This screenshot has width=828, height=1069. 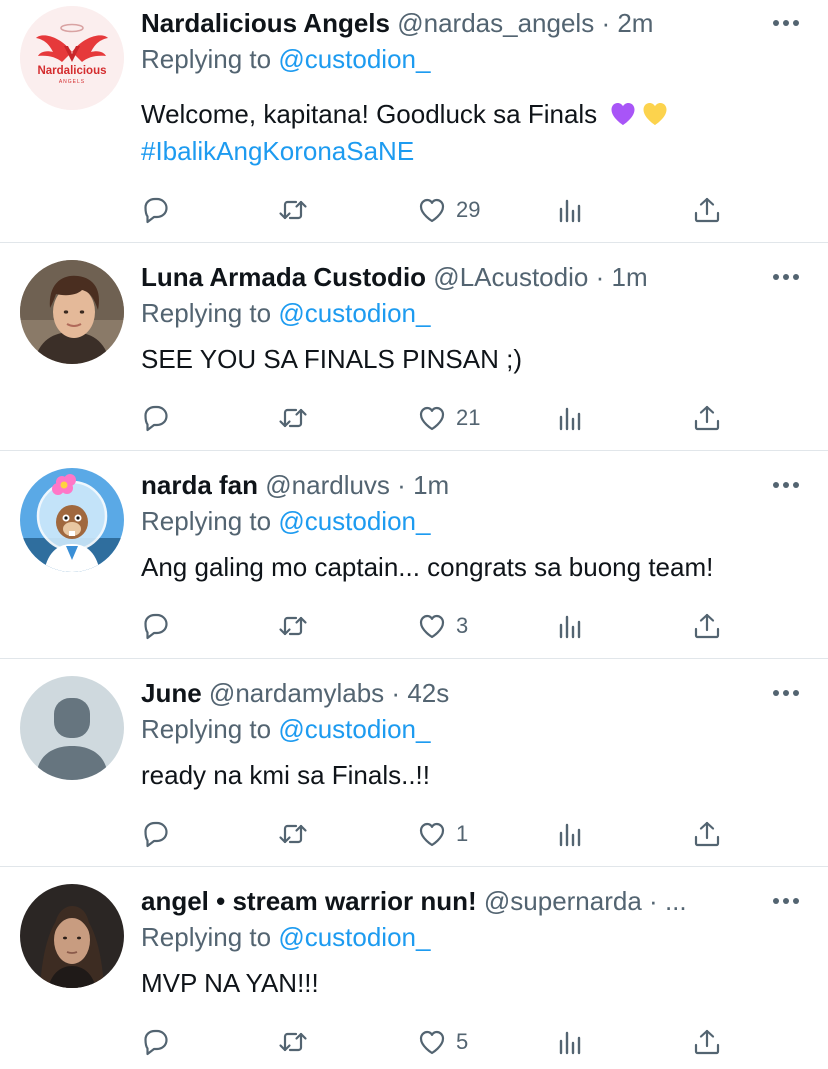 I want to click on like-button: 29, so click(x=448, y=210).